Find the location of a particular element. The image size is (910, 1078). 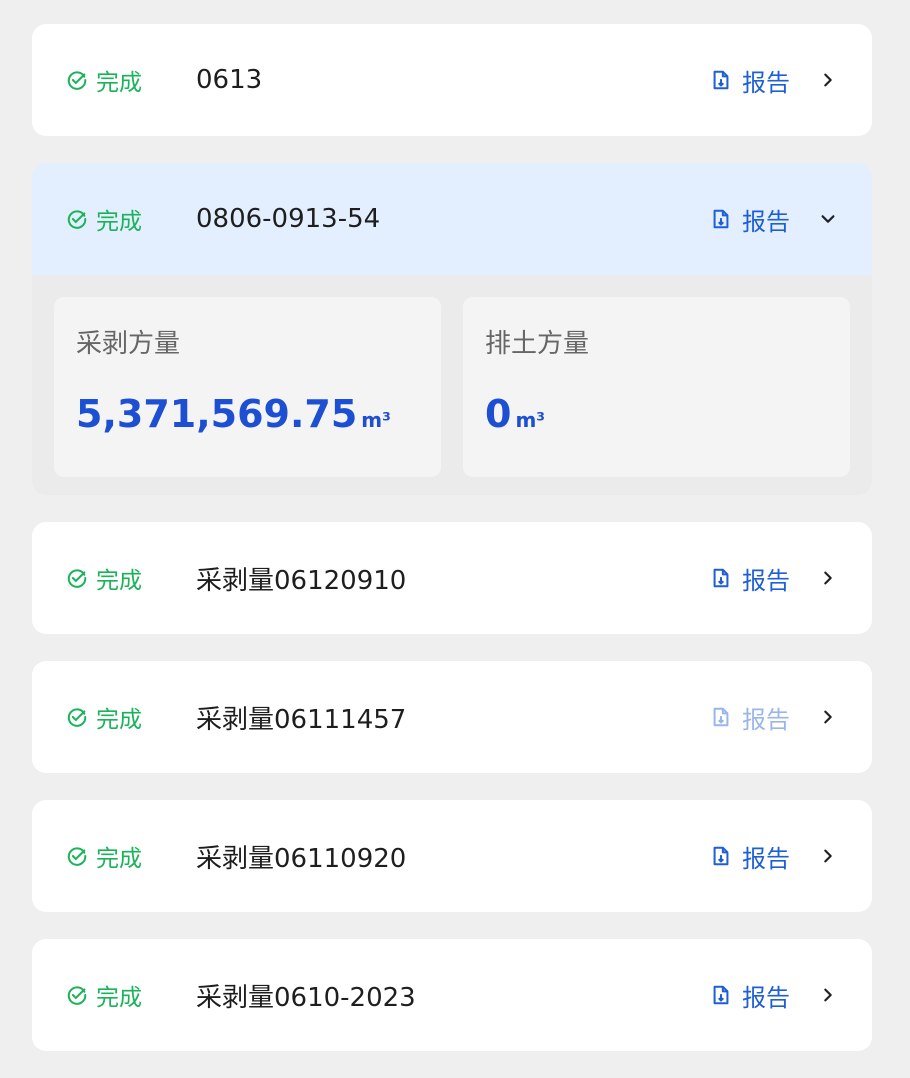

item-name: 采剥量0610-2023 is located at coordinates (306, 997).